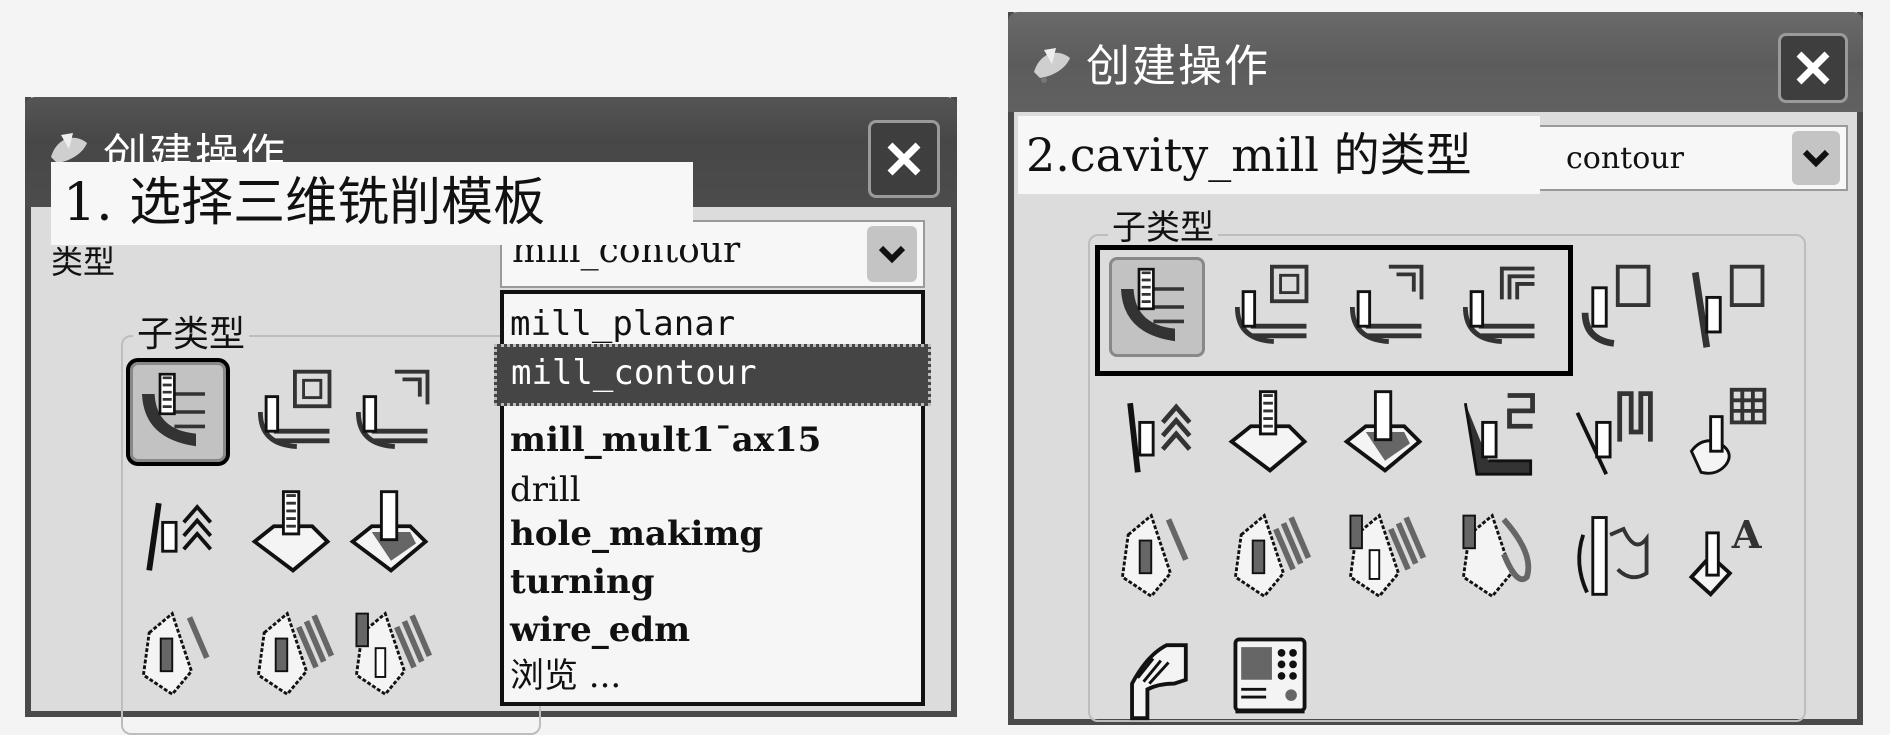 Image resolution: width=1890 pixels, height=735 pixels. Describe the element at coordinates (372, 203) in the screenshot. I see `step1-annotation: 1. 选择三维铣削模板` at that location.